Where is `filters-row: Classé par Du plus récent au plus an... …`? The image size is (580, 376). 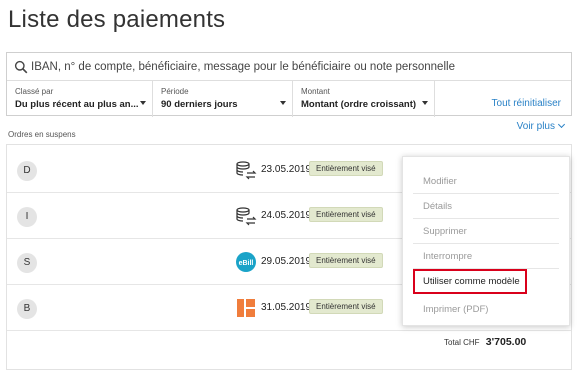
filters-row: Classé par Du plus récent au plus an... … is located at coordinates (289, 99).